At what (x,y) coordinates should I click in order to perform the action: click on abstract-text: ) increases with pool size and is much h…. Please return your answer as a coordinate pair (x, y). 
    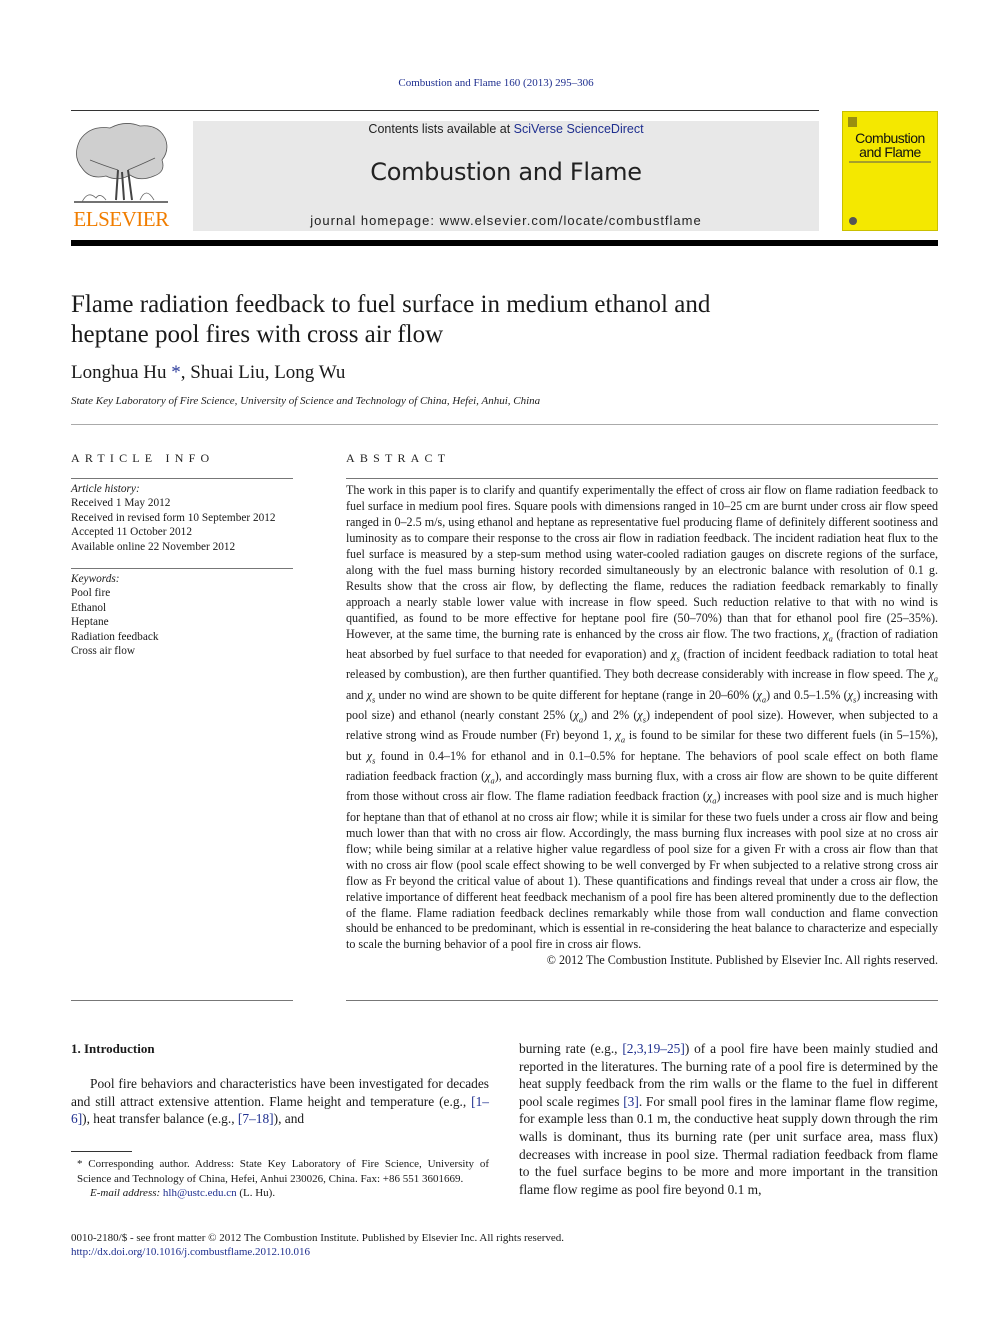
    Looking at the image, I should click on (642, 870).